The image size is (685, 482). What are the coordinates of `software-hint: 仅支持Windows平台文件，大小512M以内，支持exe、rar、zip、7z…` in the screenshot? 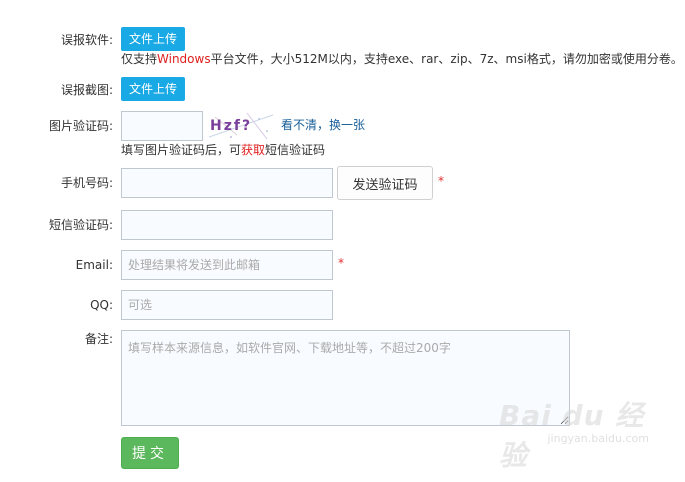 It's located at (402, 59).